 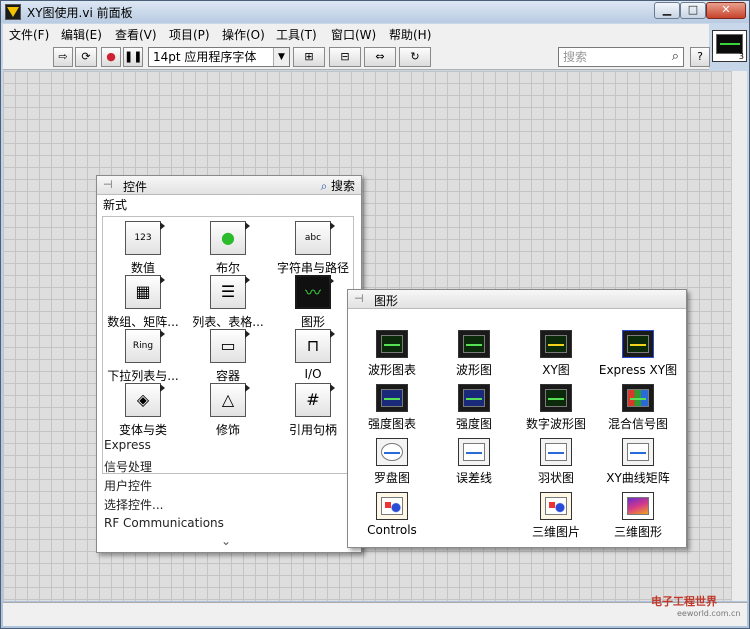 What do you see at coordinates (80, 13) in the screenshot?
I see `window-title: XY图使用.vi 前面板` at bounding box center [80, 13].